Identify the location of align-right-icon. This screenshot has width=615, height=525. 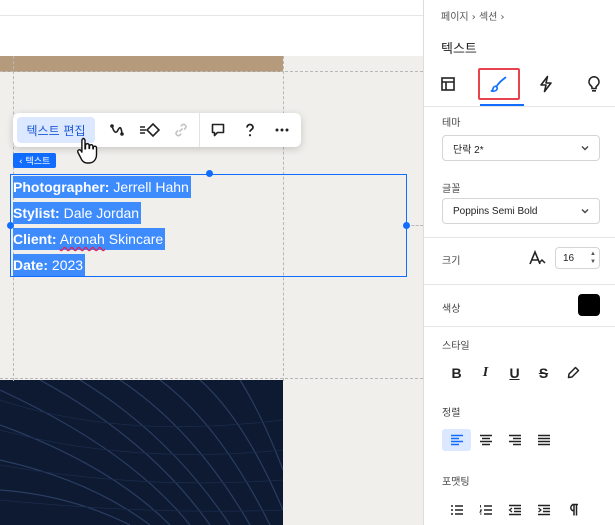
(514, 440).